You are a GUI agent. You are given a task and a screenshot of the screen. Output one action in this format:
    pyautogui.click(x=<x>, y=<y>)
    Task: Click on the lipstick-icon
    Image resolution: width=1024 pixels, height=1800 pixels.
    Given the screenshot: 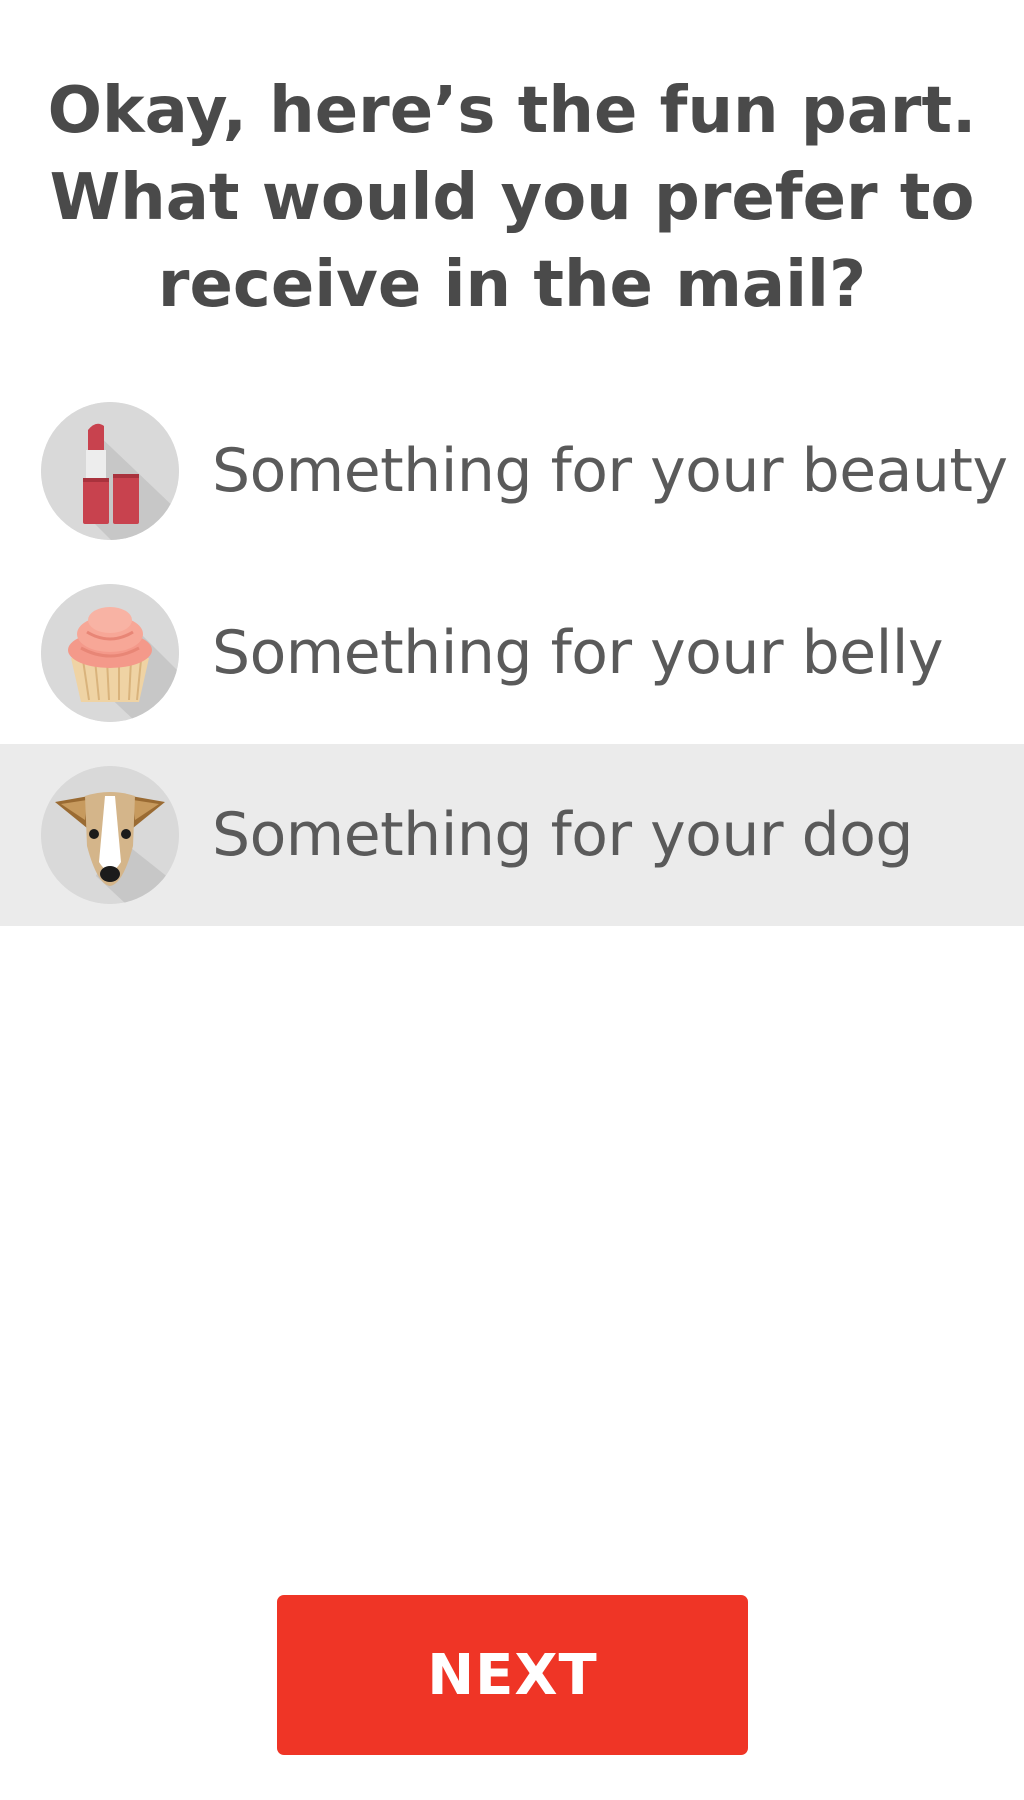 What is the action you would take?
    pyautogui.click(x=110, y=471)
    